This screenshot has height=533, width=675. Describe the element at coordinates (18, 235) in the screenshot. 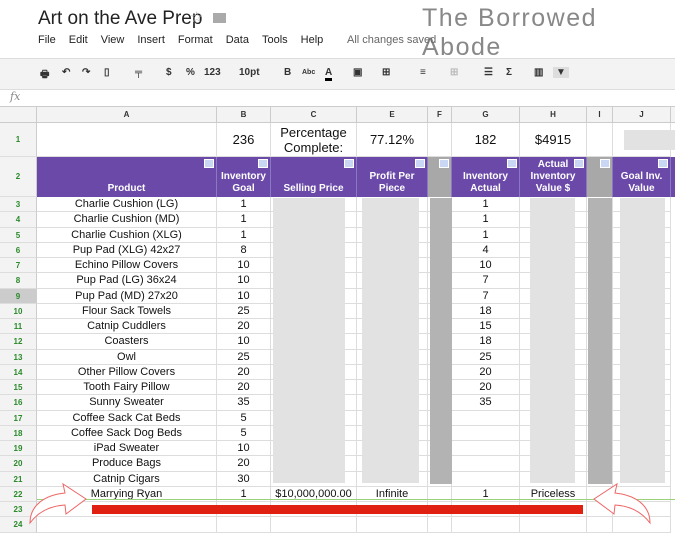

I see `row-header-5: 5` at that location.